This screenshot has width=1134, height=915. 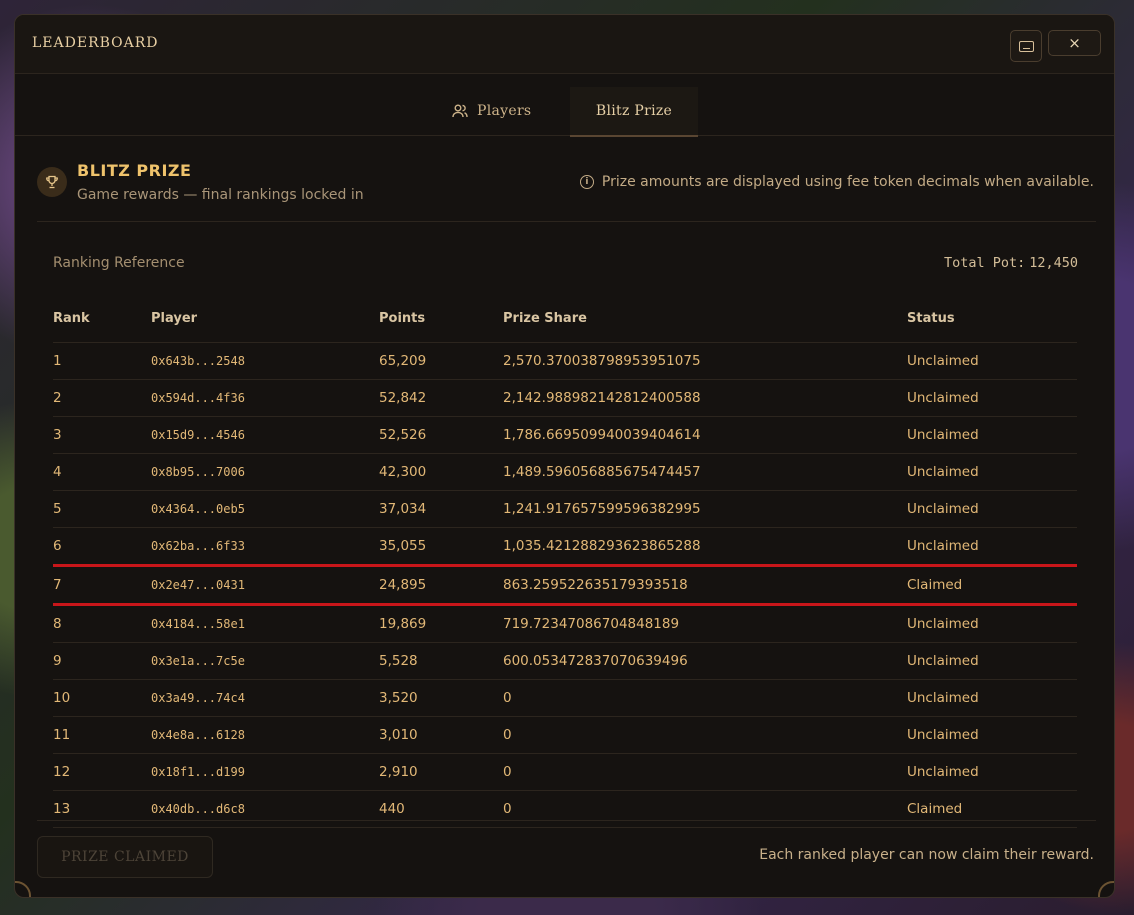 What do you see at coordinates (125, 857) in the screenshot?
I see `prize-claimed-button: PRIZE CLAIMED` at bounding box center [125, 857].